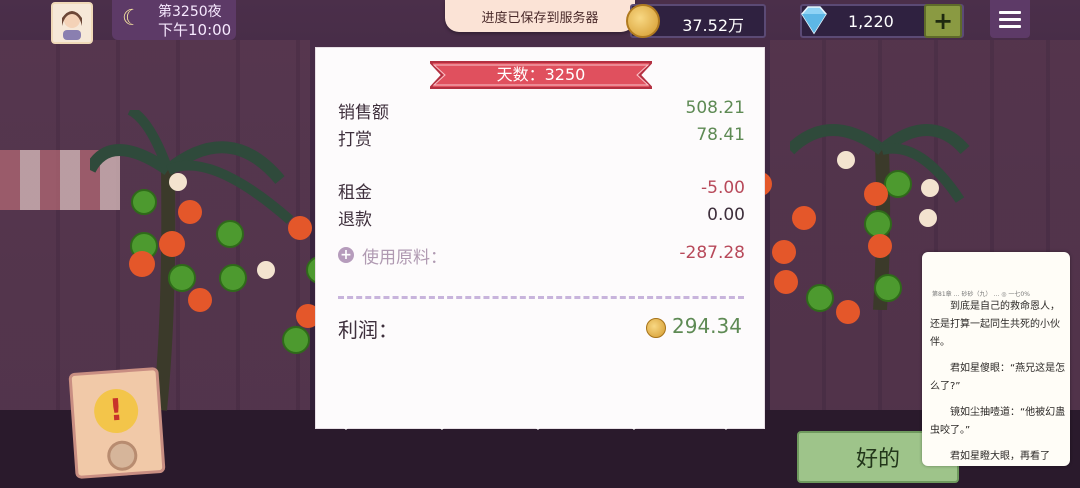  I want to click on reader-line: 到底是自己的救命恩人，, so click(1005, 306).